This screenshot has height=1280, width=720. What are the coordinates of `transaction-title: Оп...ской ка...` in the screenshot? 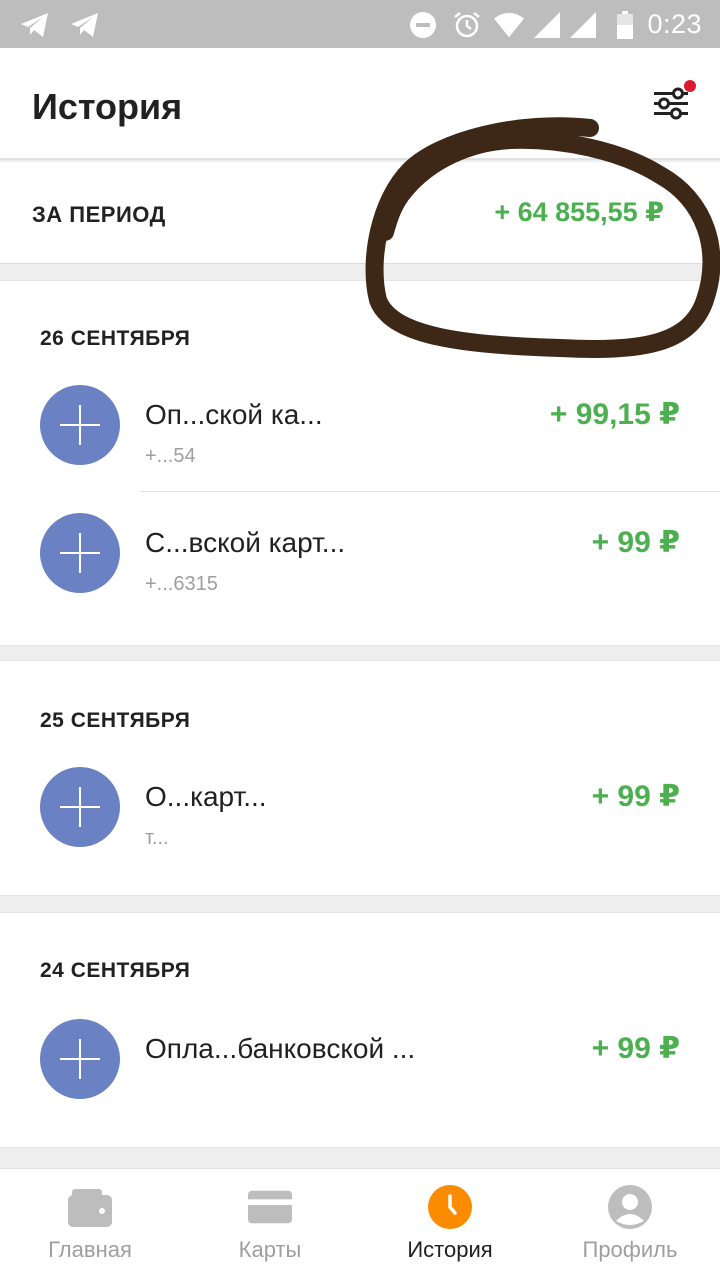 It's located at (234, 414).